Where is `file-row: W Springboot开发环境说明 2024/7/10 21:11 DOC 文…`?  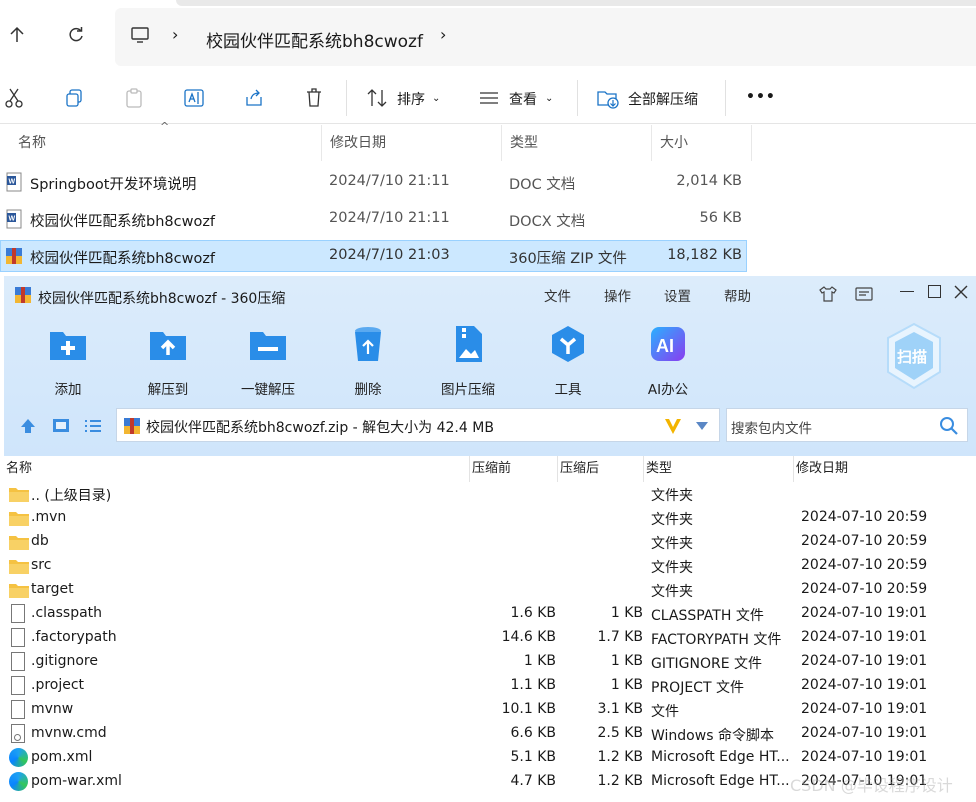 file-row: W Springboot开发环境说明 2024/7/10 21:11 DOC 文… is located at coordinates (375, 182).